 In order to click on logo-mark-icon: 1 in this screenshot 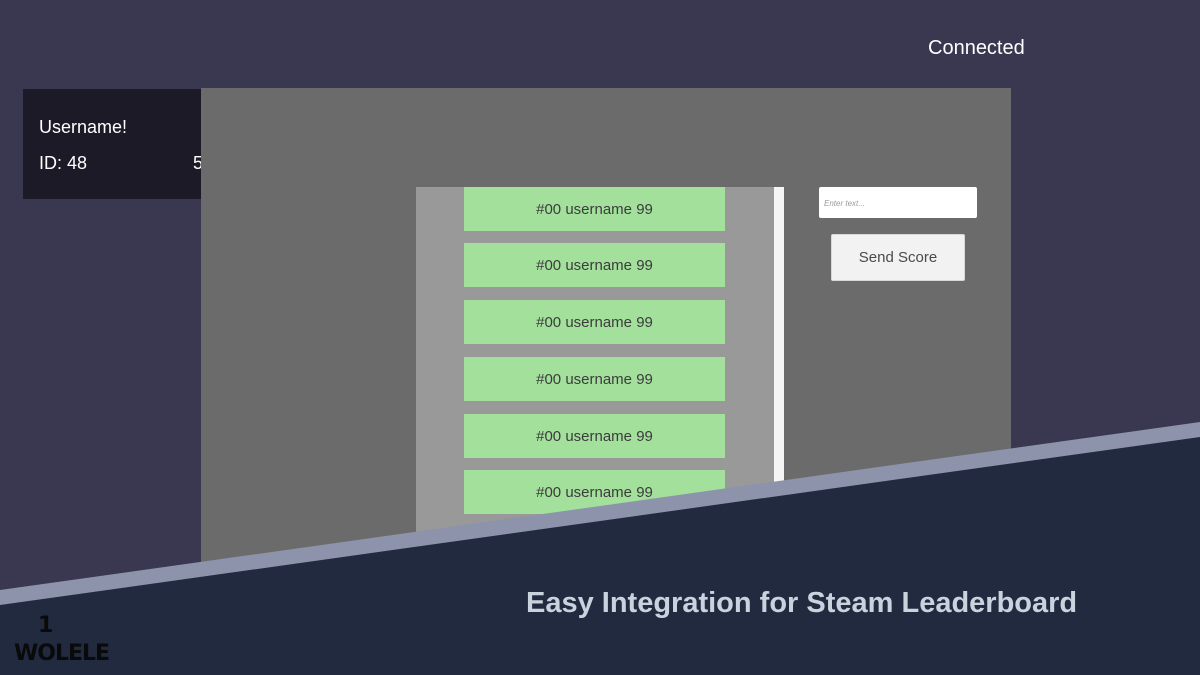, I will do `click(46, 625)`.